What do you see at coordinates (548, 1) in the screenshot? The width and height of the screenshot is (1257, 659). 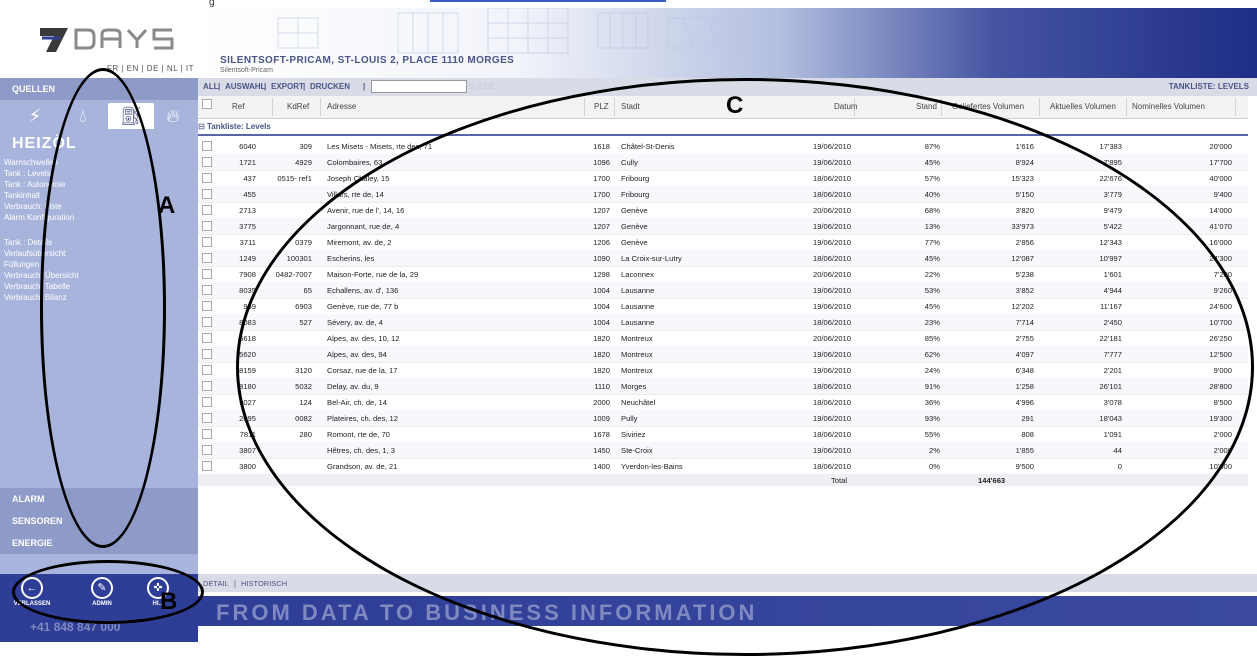 I see `top-link-underline` at bounding box center [548, 1].